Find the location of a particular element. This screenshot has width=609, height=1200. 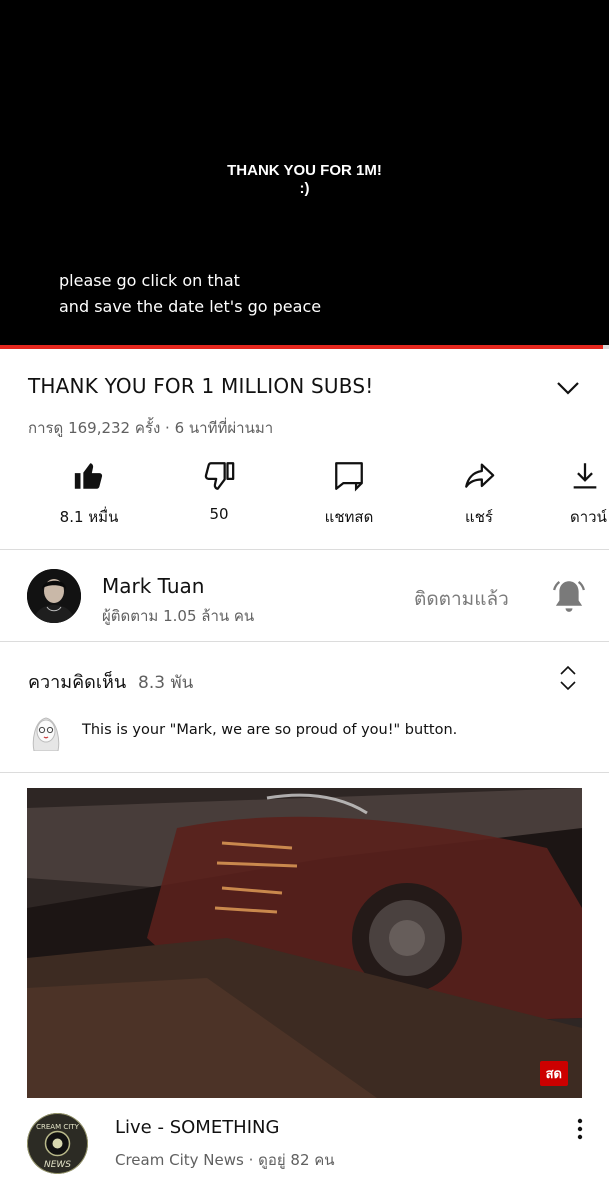

chevron-down-icon is located at coordinates (568, 388).